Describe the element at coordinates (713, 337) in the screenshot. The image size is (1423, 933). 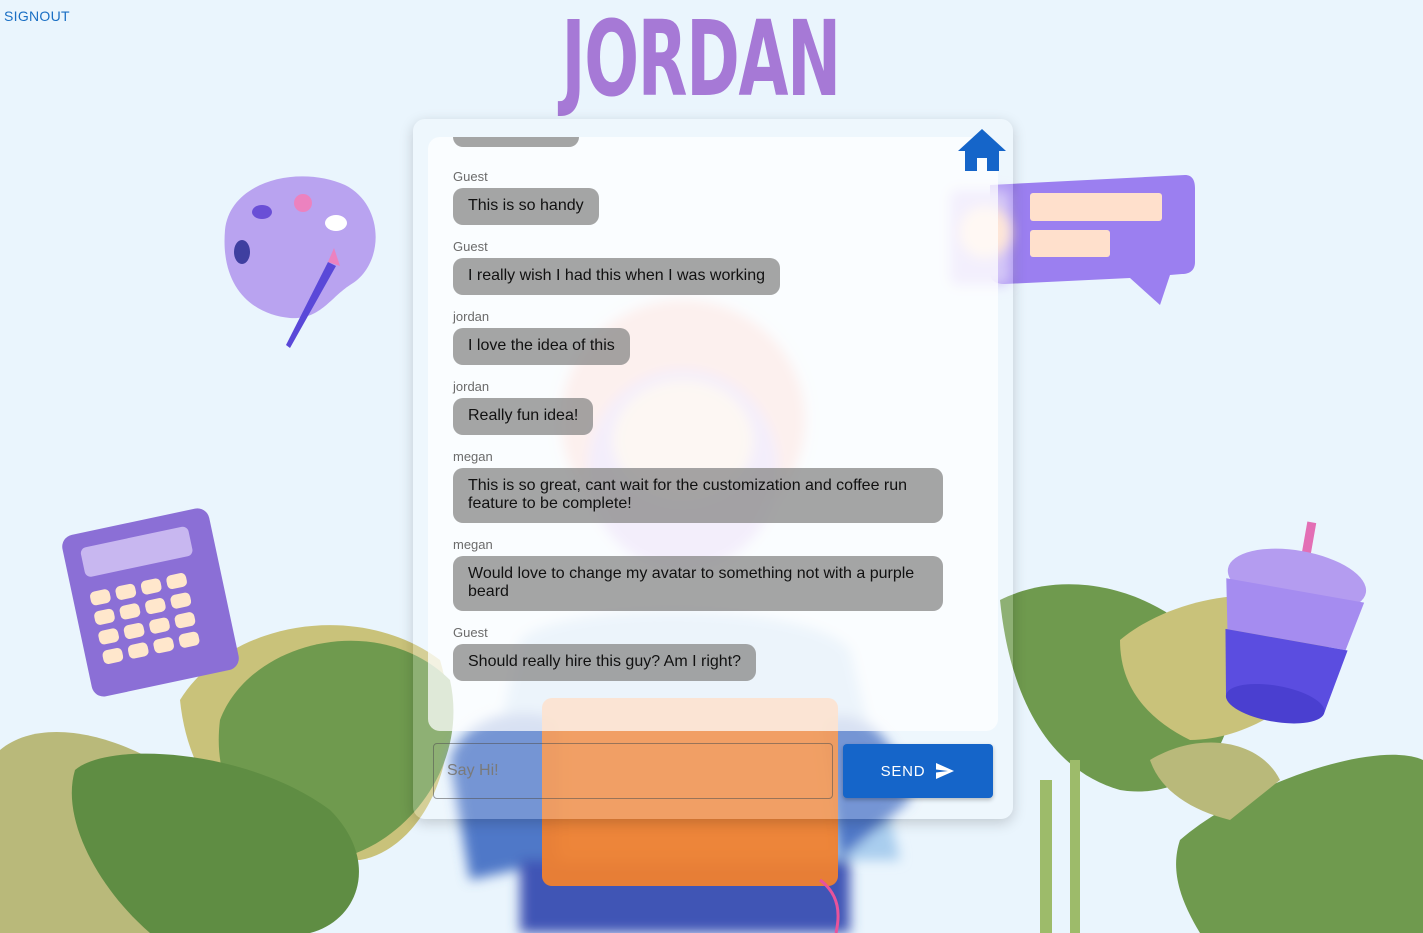
I see `list-item: jordan I love the idea of this` at that location.